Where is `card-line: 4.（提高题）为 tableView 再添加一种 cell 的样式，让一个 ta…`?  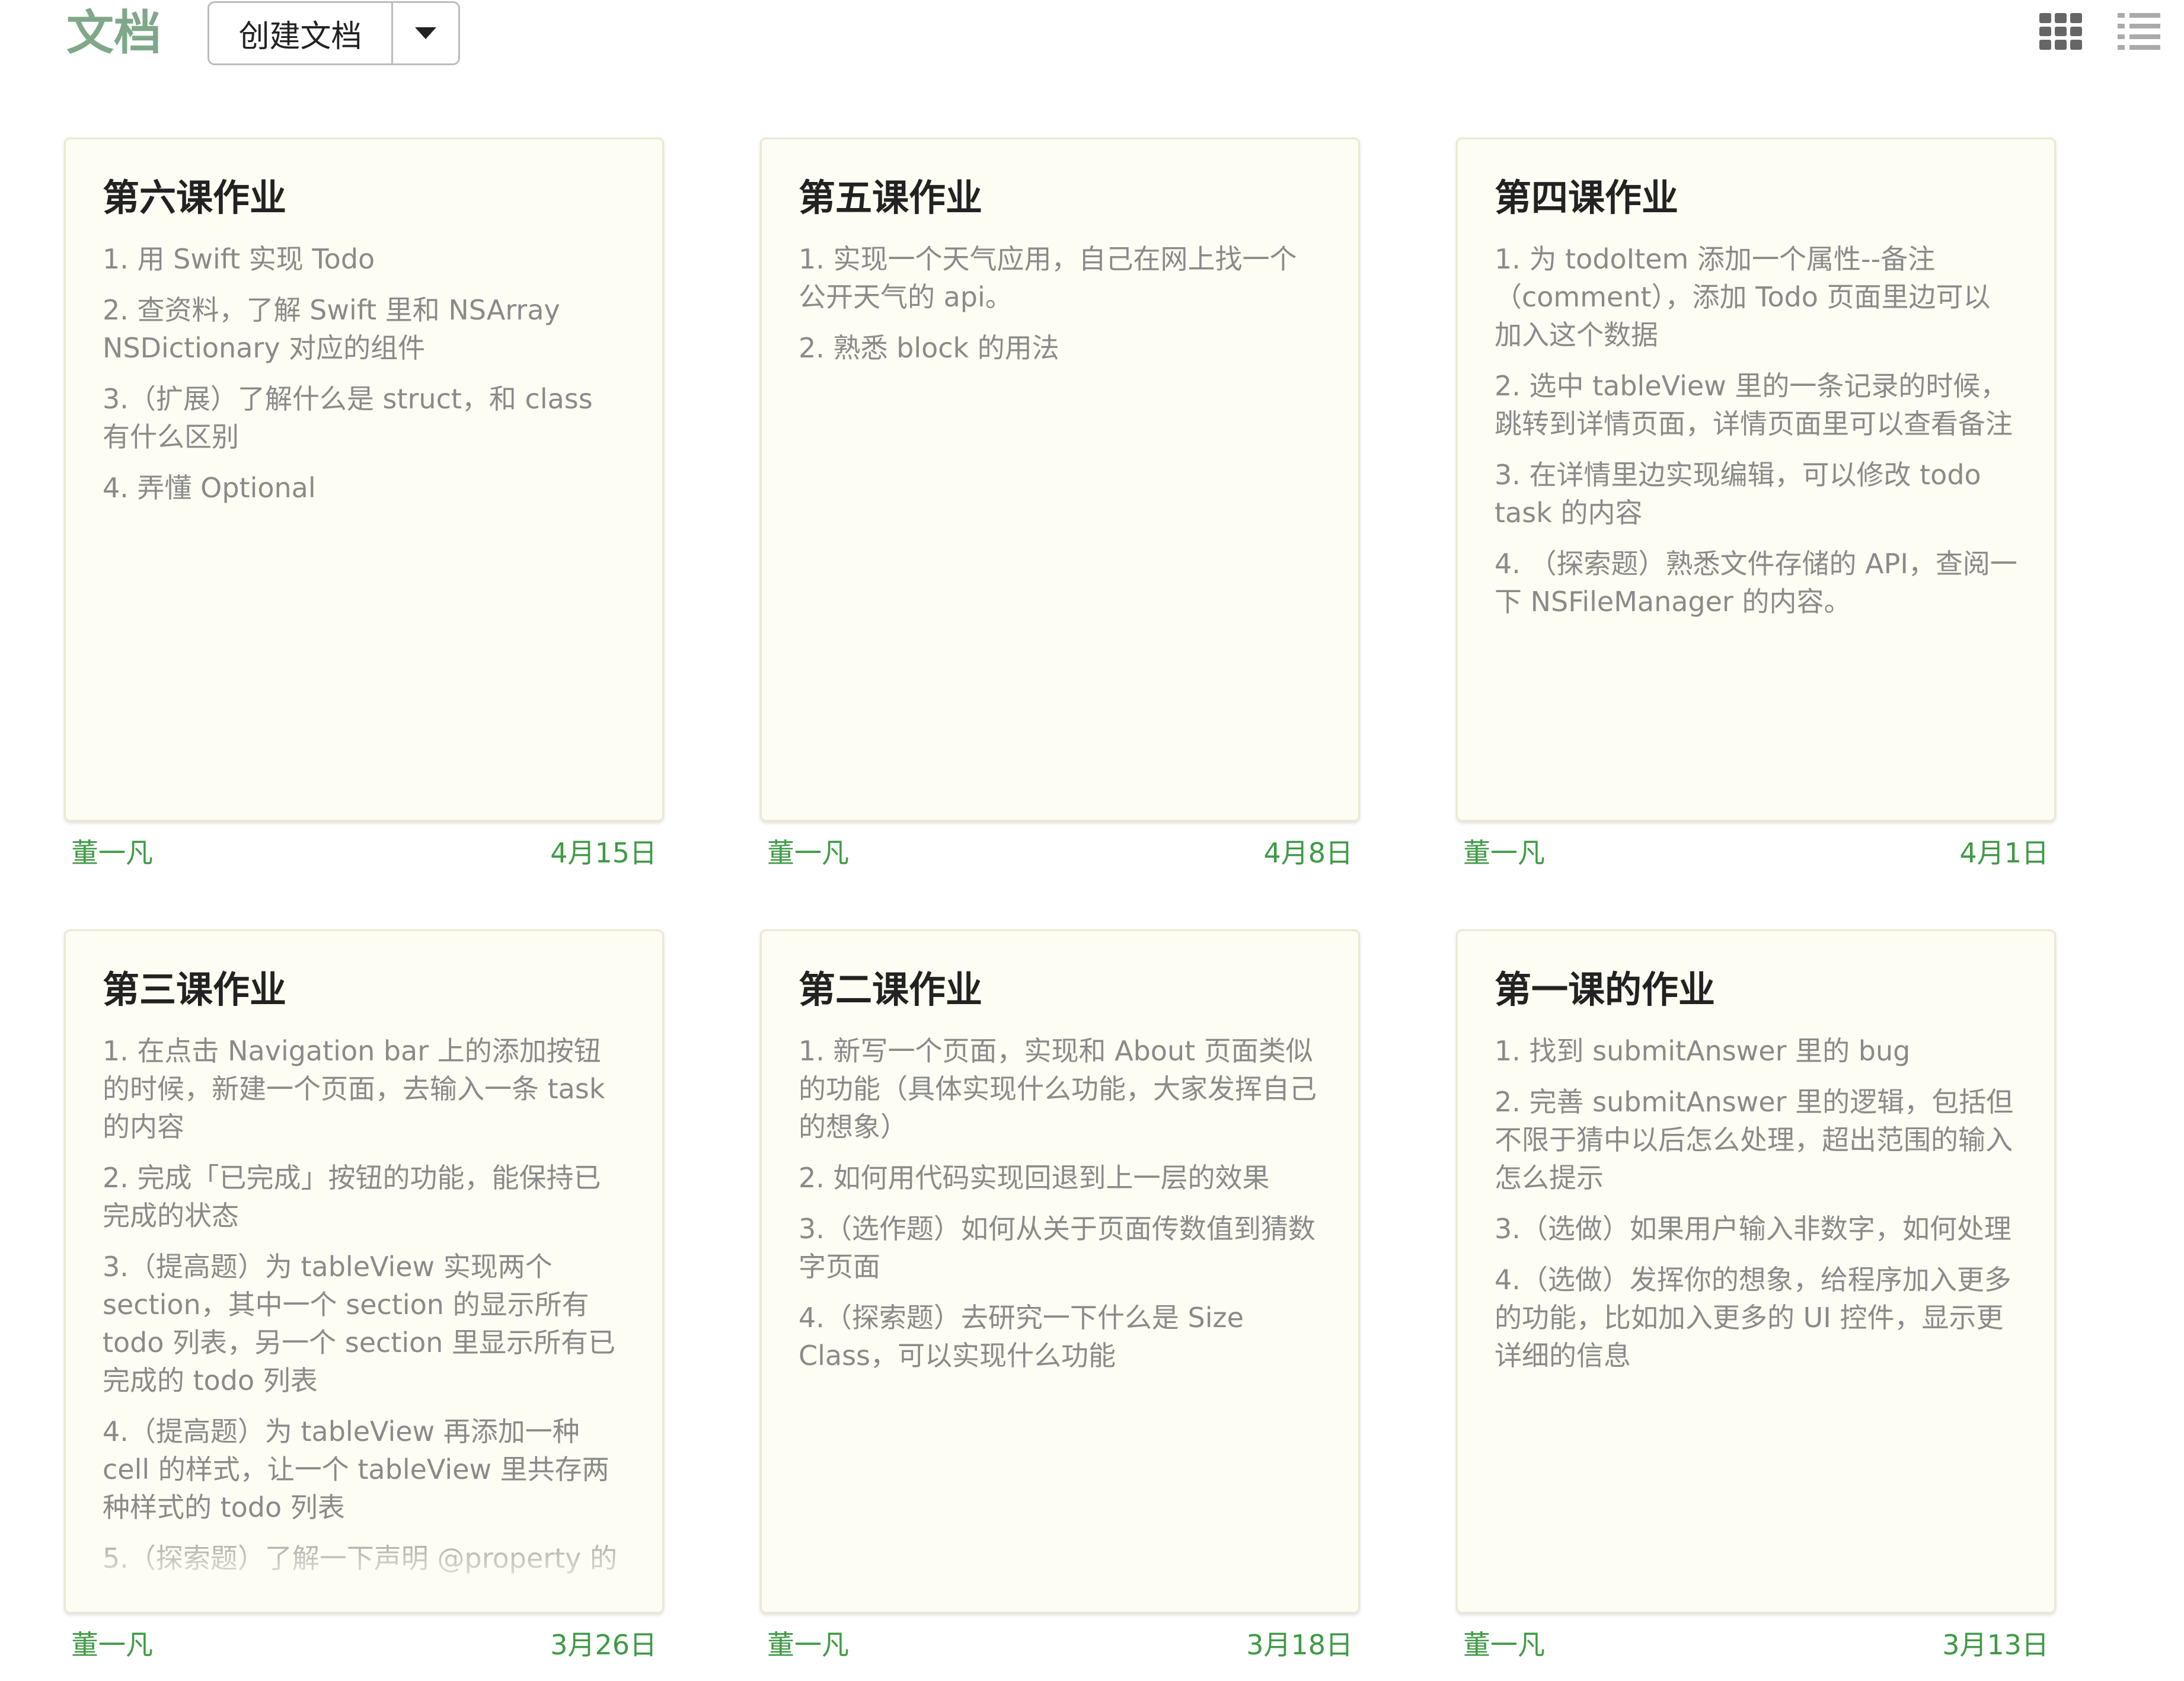 card-line: 4.（提高题）为 tableView 再添加一种 cell 的样式，让一个 ta… is located at coordinates (356, 1469).